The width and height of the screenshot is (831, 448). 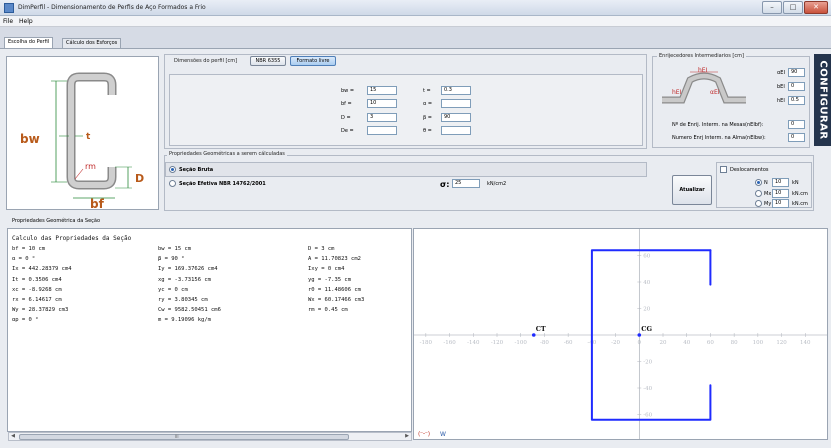 I want to click on de-field-label: De =, so click(x=347, y=131).